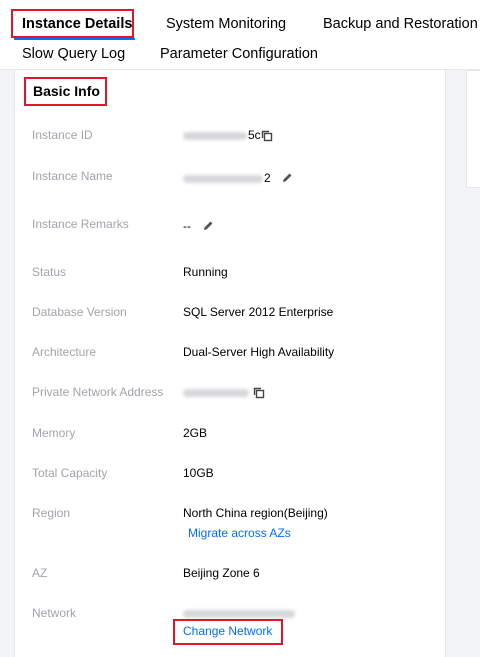  What do you see at coordinates (80, 224) in the screenshot?
I see `instance-remarks-label: Instance Remarks` at bounding box center [80, 224].